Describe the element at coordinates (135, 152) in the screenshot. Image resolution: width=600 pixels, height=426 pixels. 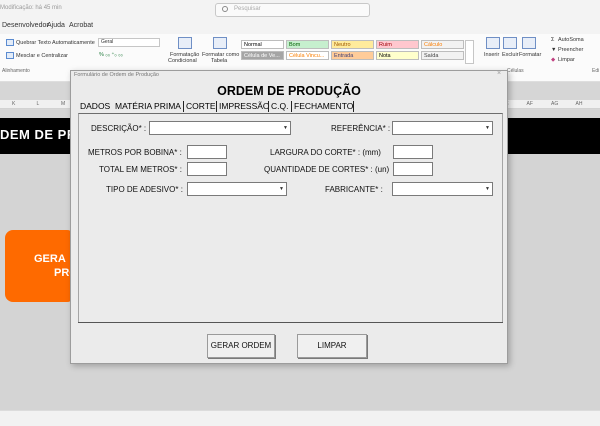
I see `metros-bobina-label: METROS POR BOBINA* :` at that location.